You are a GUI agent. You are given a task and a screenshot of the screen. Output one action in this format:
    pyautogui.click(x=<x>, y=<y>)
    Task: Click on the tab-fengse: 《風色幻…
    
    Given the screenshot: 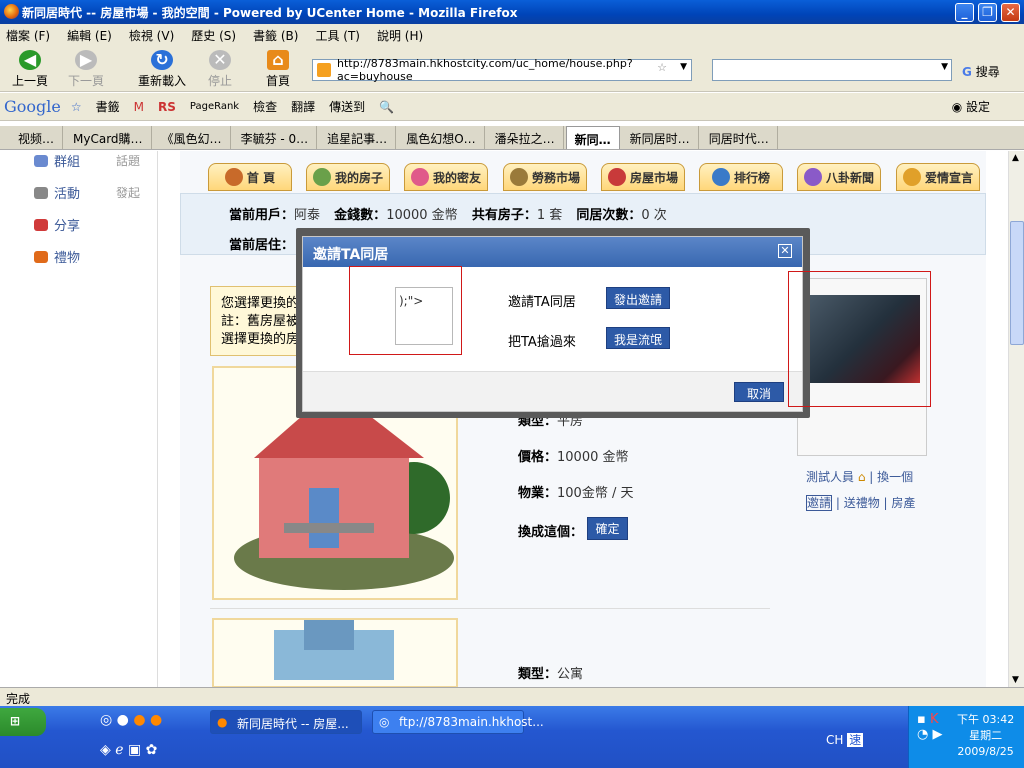 What is the action you would take?
    pyautogui.click(x=192, y=137)
    